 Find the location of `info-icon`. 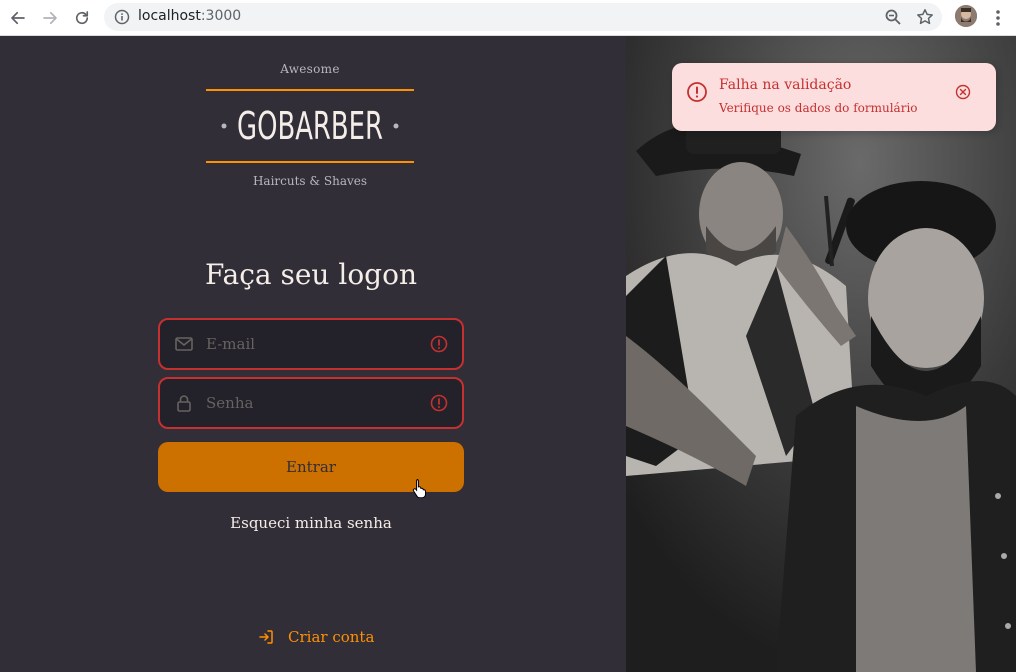

info-icon is located at coordinates (122, 17).